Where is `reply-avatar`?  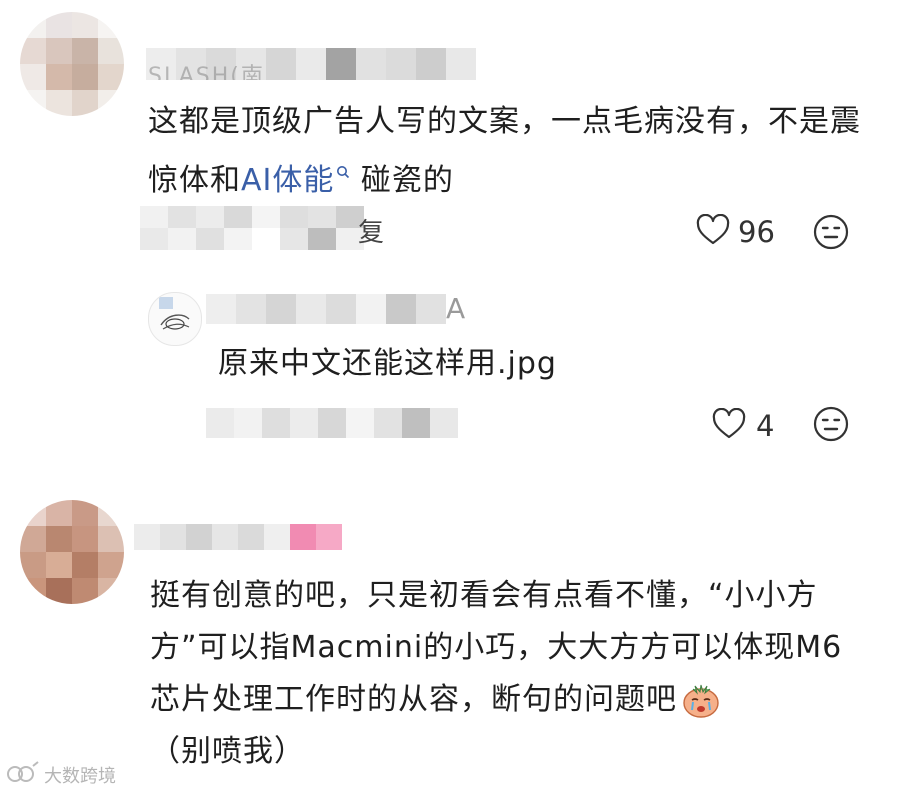 reply-avatar is located at coordinates (175, 319).